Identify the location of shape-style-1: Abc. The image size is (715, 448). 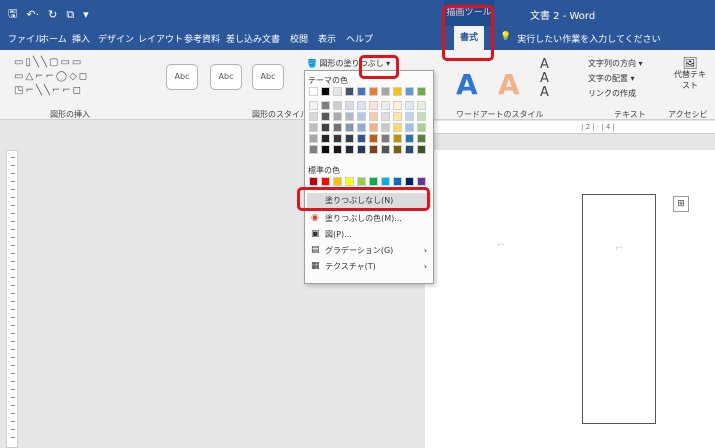
(182, 77).